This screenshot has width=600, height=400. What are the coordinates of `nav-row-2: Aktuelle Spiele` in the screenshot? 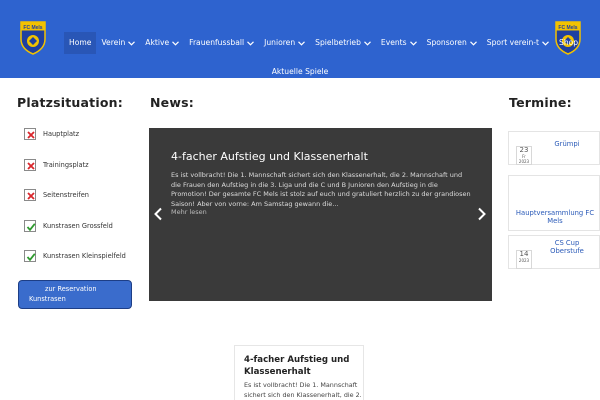 It's located at (300, 68).